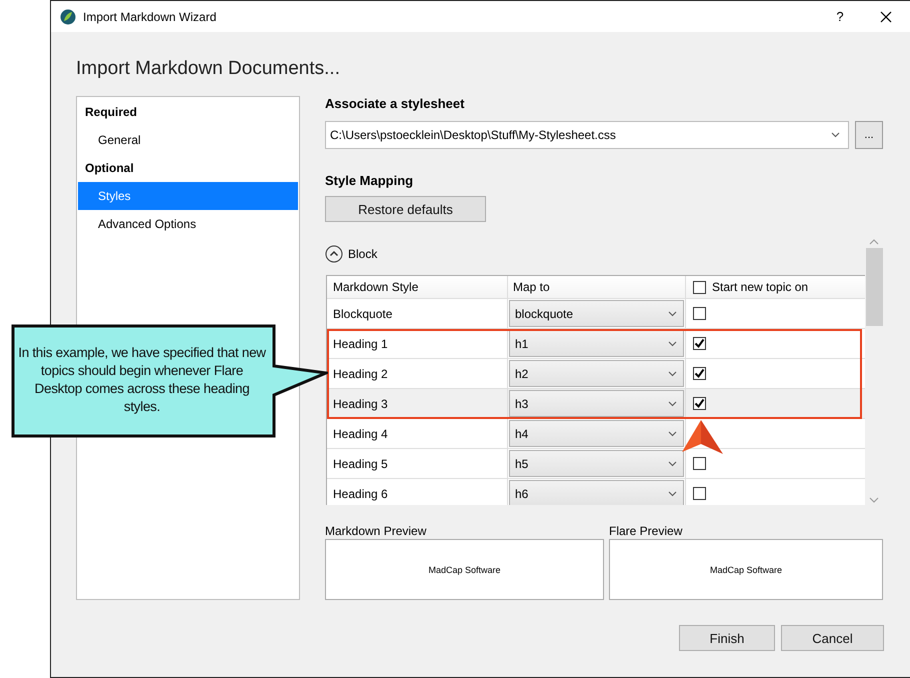 The image size is (910, 678). I want to click on map-to-dropdown: h6, so click(596, 492).